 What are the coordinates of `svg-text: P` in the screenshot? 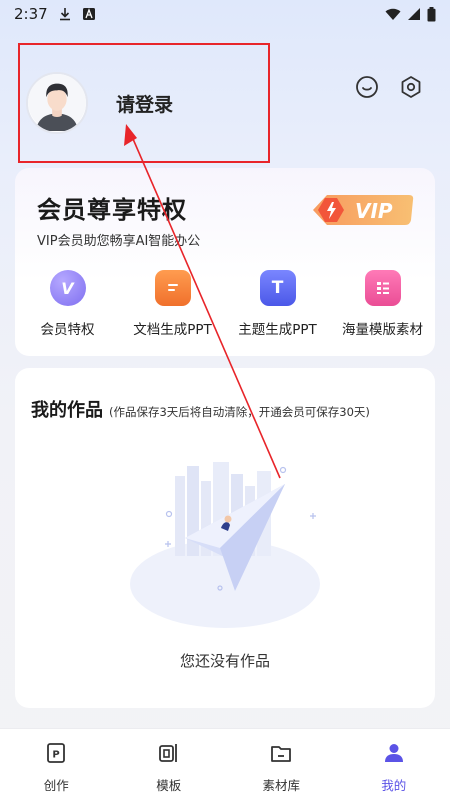 It's located at (56, 755).